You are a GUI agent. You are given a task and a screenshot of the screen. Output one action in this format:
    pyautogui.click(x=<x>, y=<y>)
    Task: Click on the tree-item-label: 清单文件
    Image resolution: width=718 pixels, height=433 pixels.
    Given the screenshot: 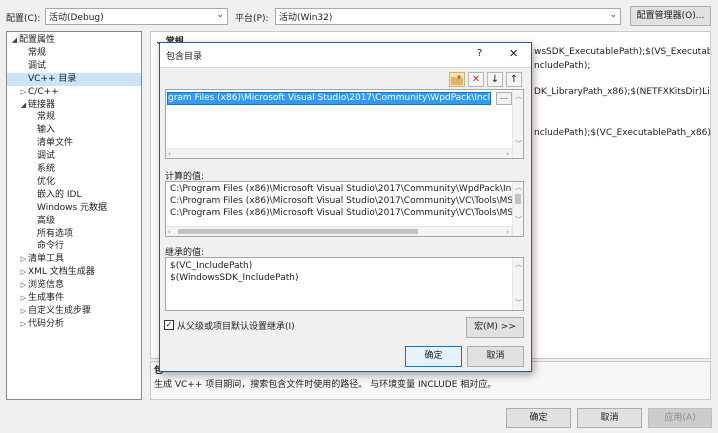 What is the action you would take?
    pyautogui.click(x=55, y=143)
    